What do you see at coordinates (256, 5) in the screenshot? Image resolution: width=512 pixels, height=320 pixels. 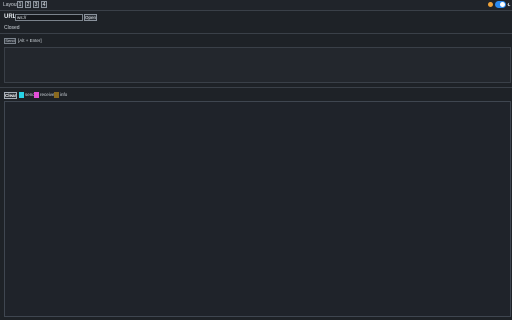 I see `top-bar: Layout 1 2 3 4` at bounding box center [256, 5].